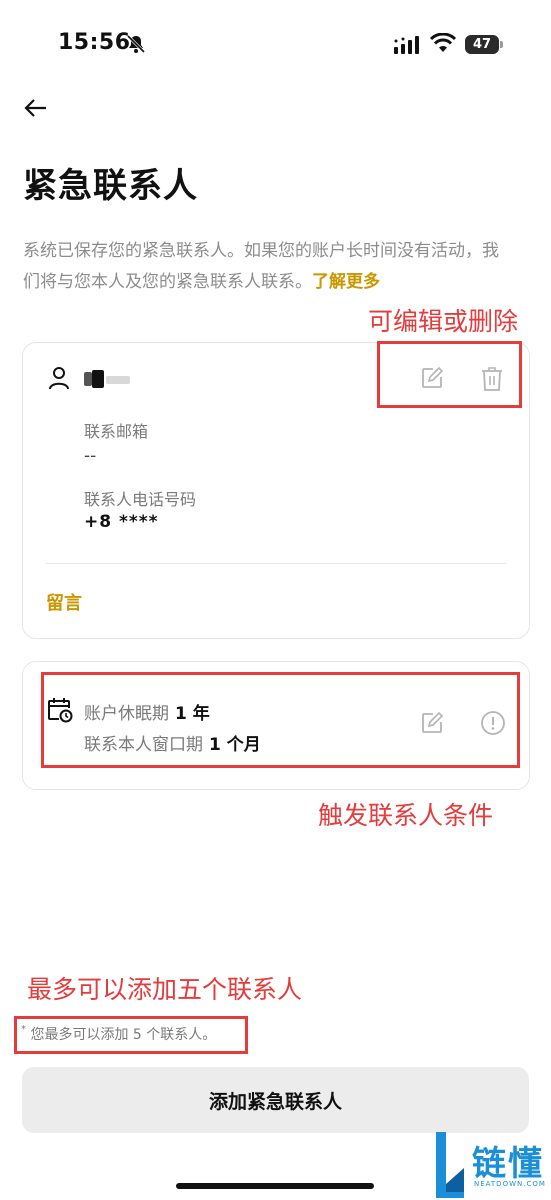  I want to click on phone-label: 联系人电话号码, so click(140, 499).